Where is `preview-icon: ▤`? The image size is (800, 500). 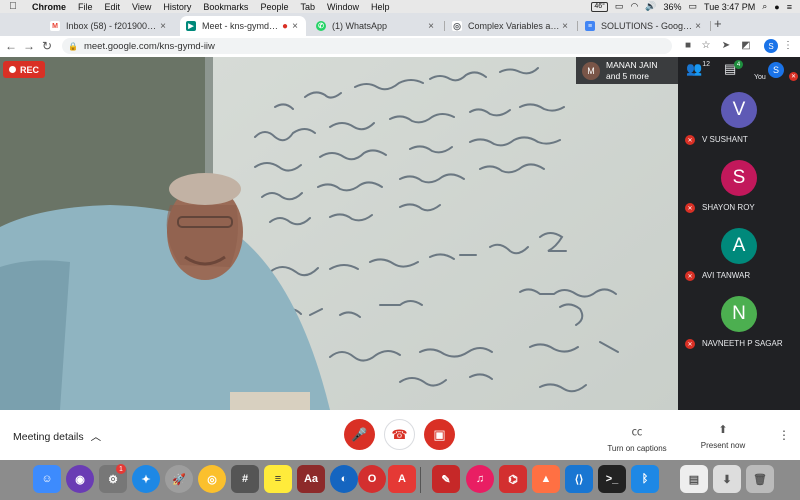 preview-icon: ▤ is located at coordinates (694, 479).